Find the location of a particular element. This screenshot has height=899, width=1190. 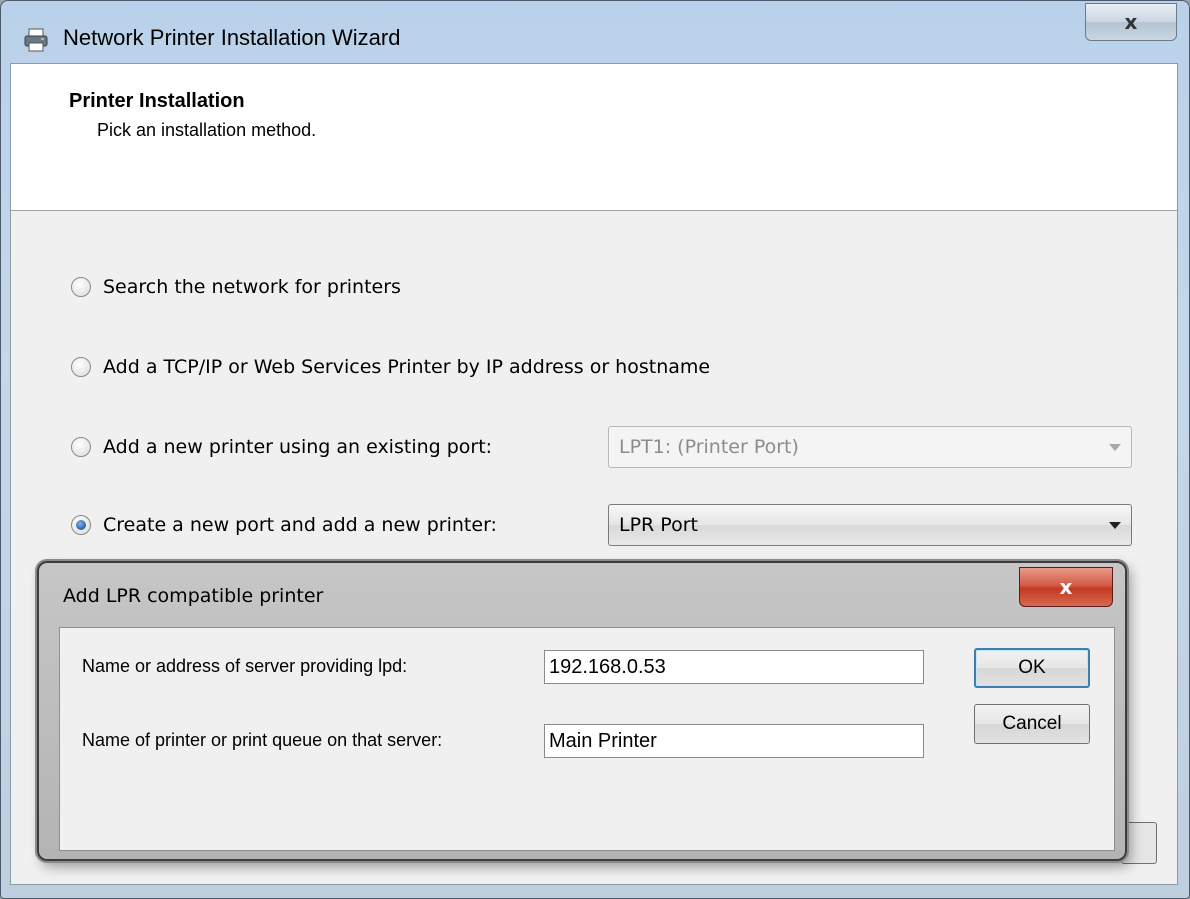

page-title: Printer Installation is located at coordinates (157, 101).